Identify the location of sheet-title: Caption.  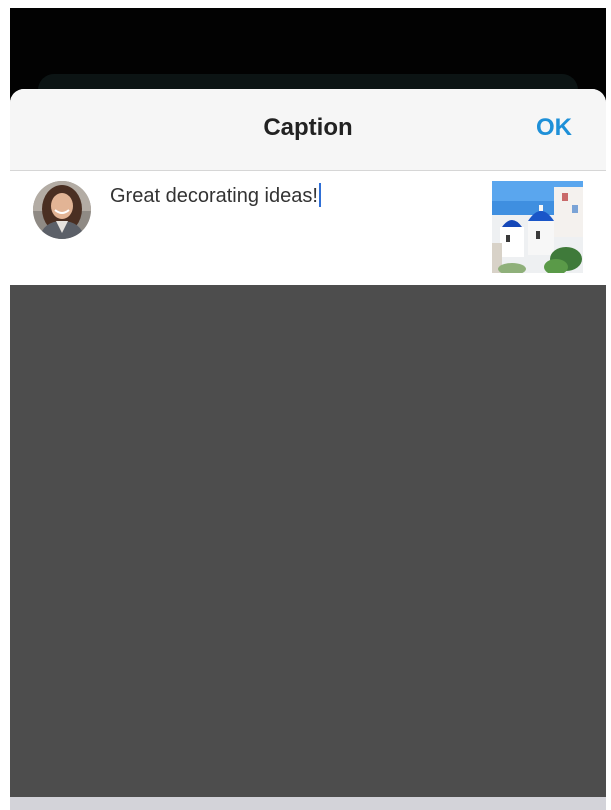
(308, 127).